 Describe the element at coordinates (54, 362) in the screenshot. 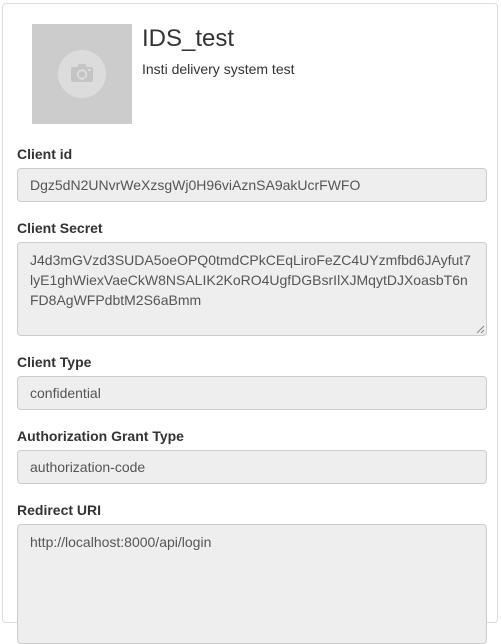

I see `client-type-label: Client Type` at that location.